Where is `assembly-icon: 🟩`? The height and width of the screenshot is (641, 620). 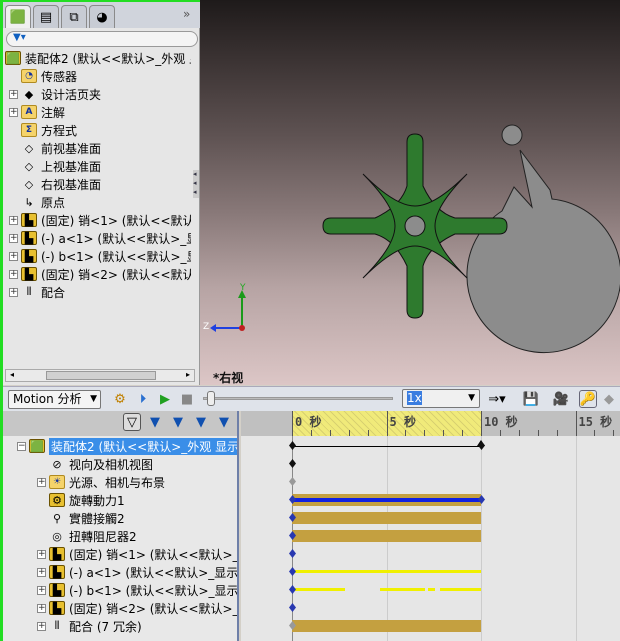
assembly-icon: 🟩 is located at coordinates (37, 446).